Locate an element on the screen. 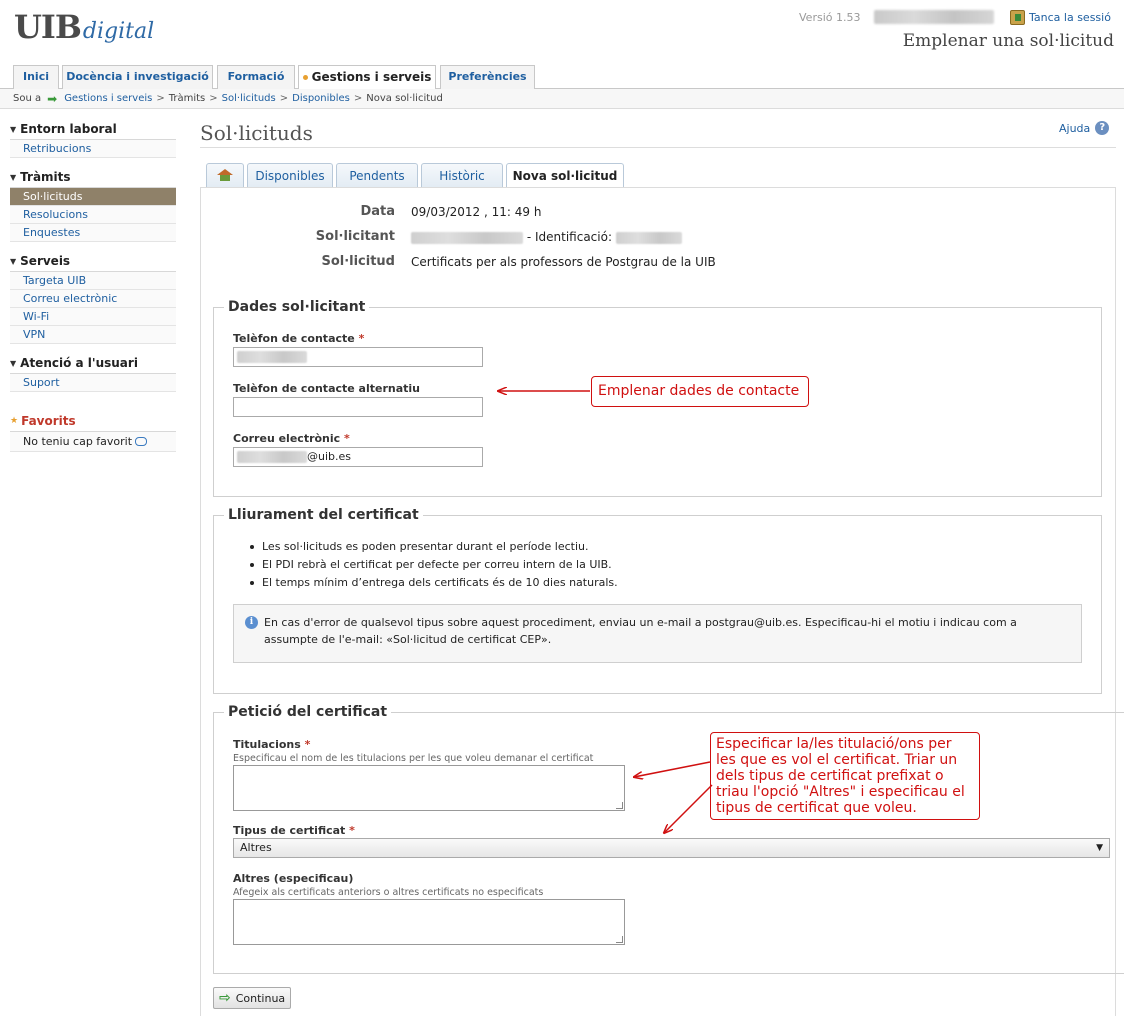 Image resolution: width=1124 pixels, height=1016 pixels. tel-label: Telèfon de contacte * is located at coordinates (299, 338).